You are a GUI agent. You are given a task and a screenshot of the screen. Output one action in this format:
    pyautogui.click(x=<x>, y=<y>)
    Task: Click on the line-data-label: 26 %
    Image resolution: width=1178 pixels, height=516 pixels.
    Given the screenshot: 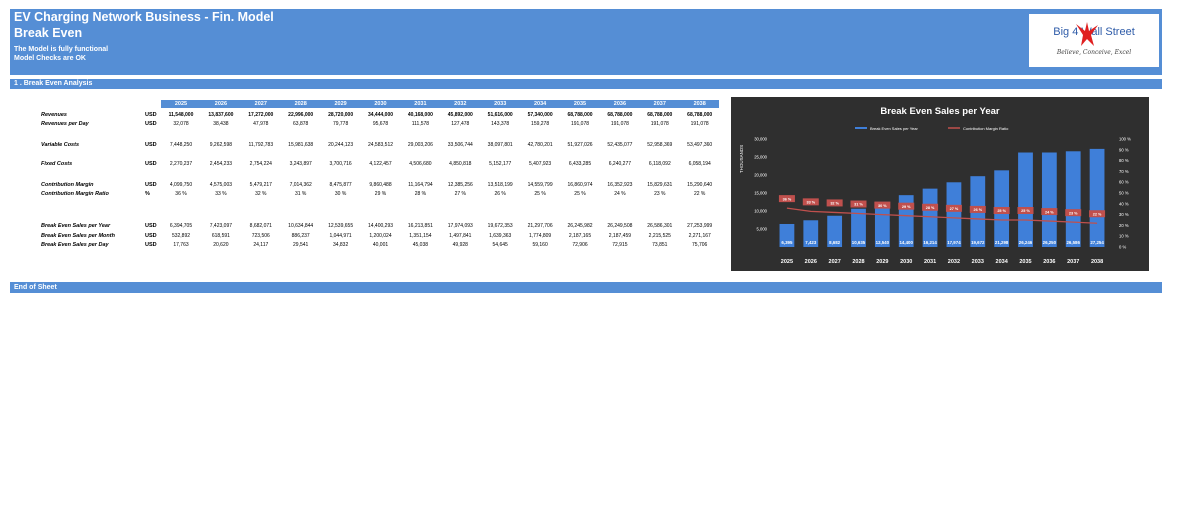 What is the action you would take?
    pyautogui.click(x=977, y=210)
    